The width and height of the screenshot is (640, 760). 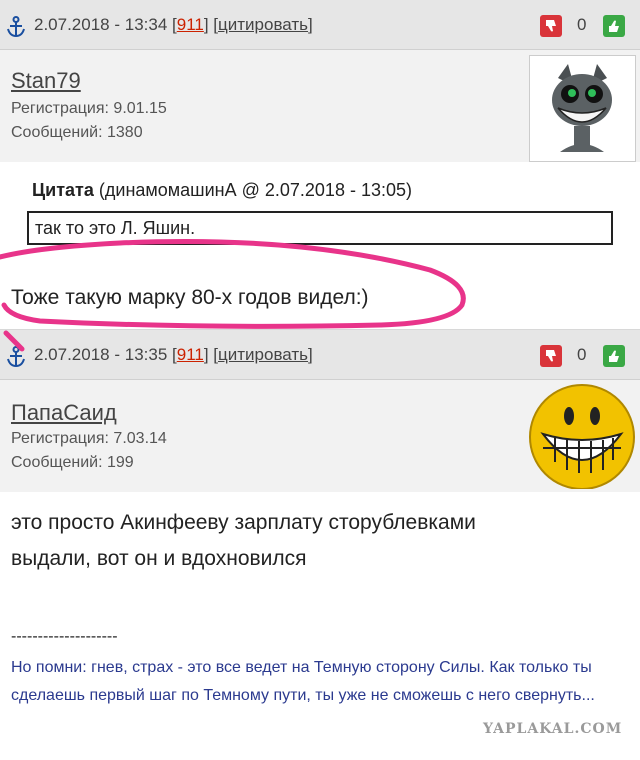 I want to click on post-date: 2.07.2018 - 13:34, so click(x=101, y=24).